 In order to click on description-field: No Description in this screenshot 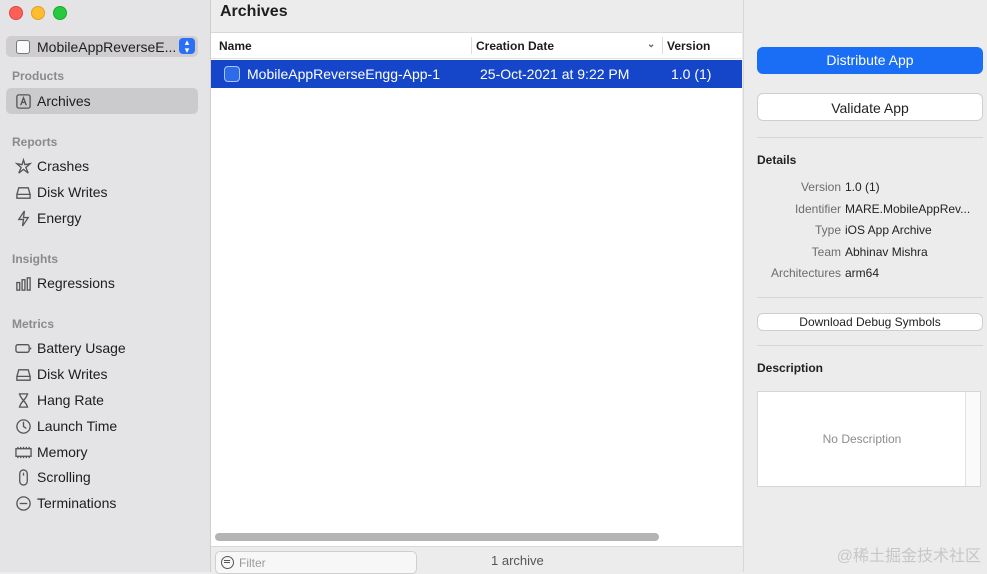, I will do `click(869, 439)`.